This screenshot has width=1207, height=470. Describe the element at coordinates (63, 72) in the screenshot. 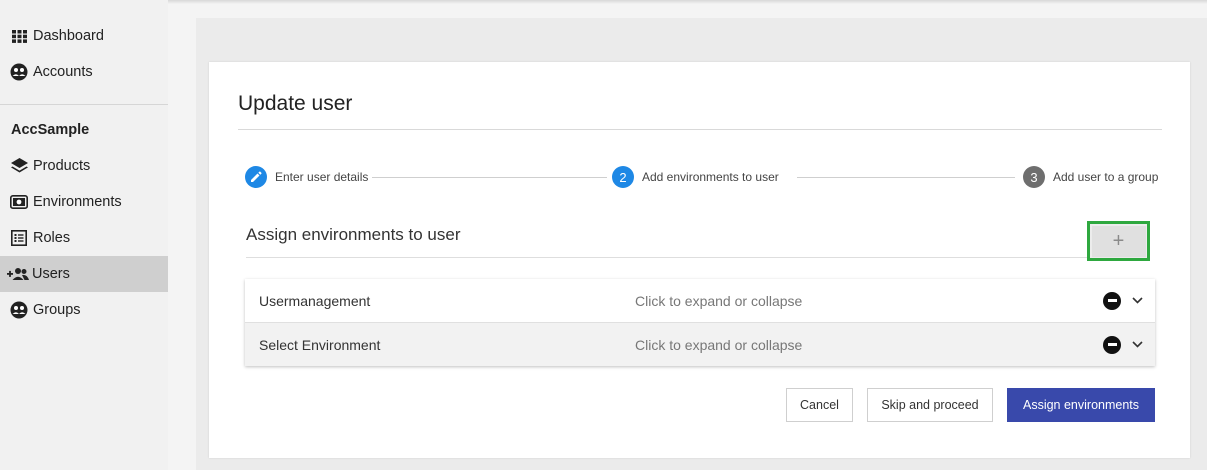

I see `sidebar-item-label: Accounts` at that location.